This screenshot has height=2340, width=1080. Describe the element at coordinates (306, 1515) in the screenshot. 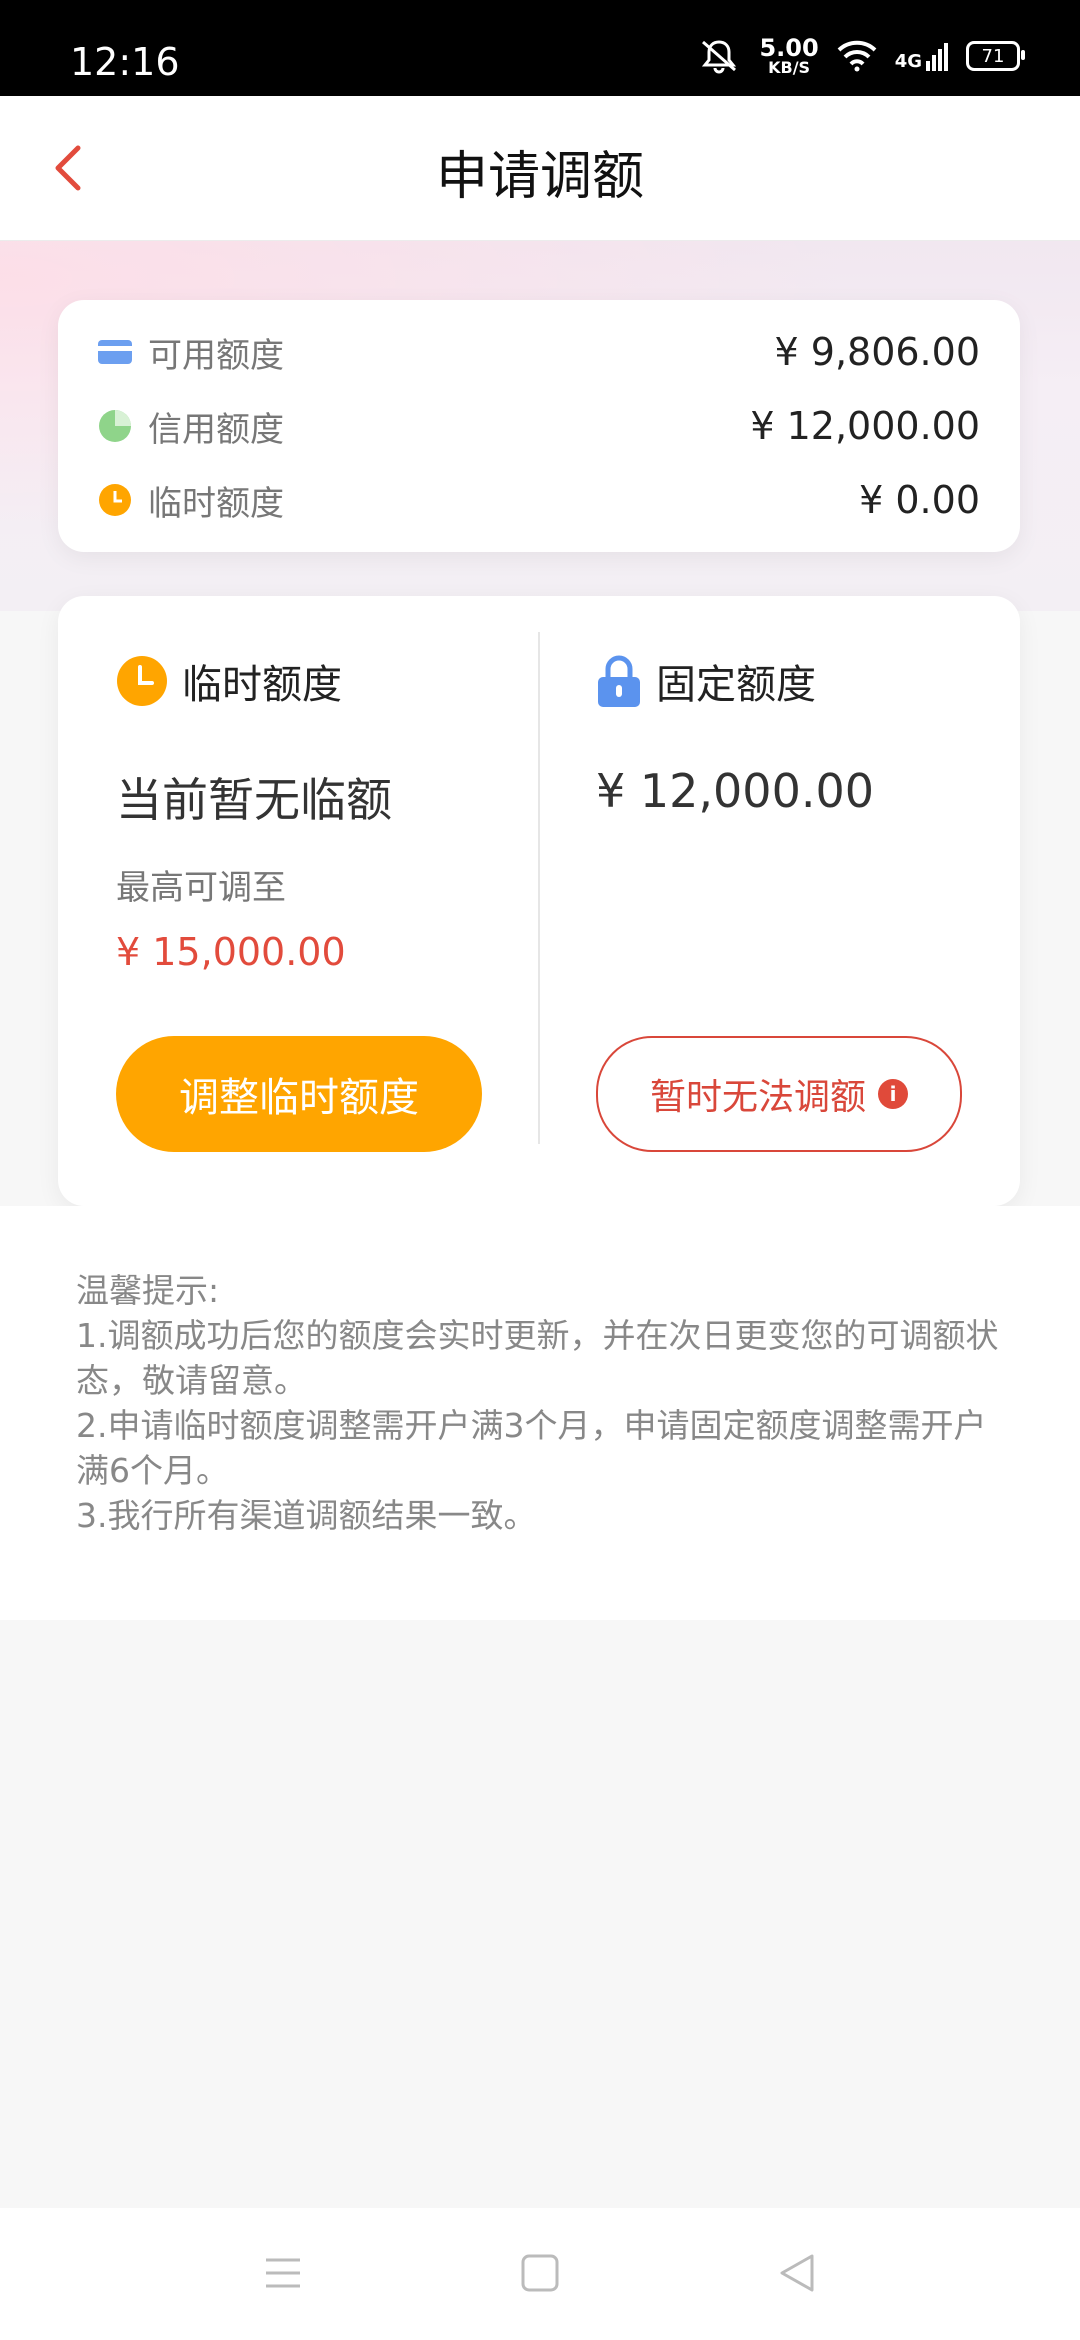

I see `tip-item: 3.我行所有渠道调额结果一致。` at that location.